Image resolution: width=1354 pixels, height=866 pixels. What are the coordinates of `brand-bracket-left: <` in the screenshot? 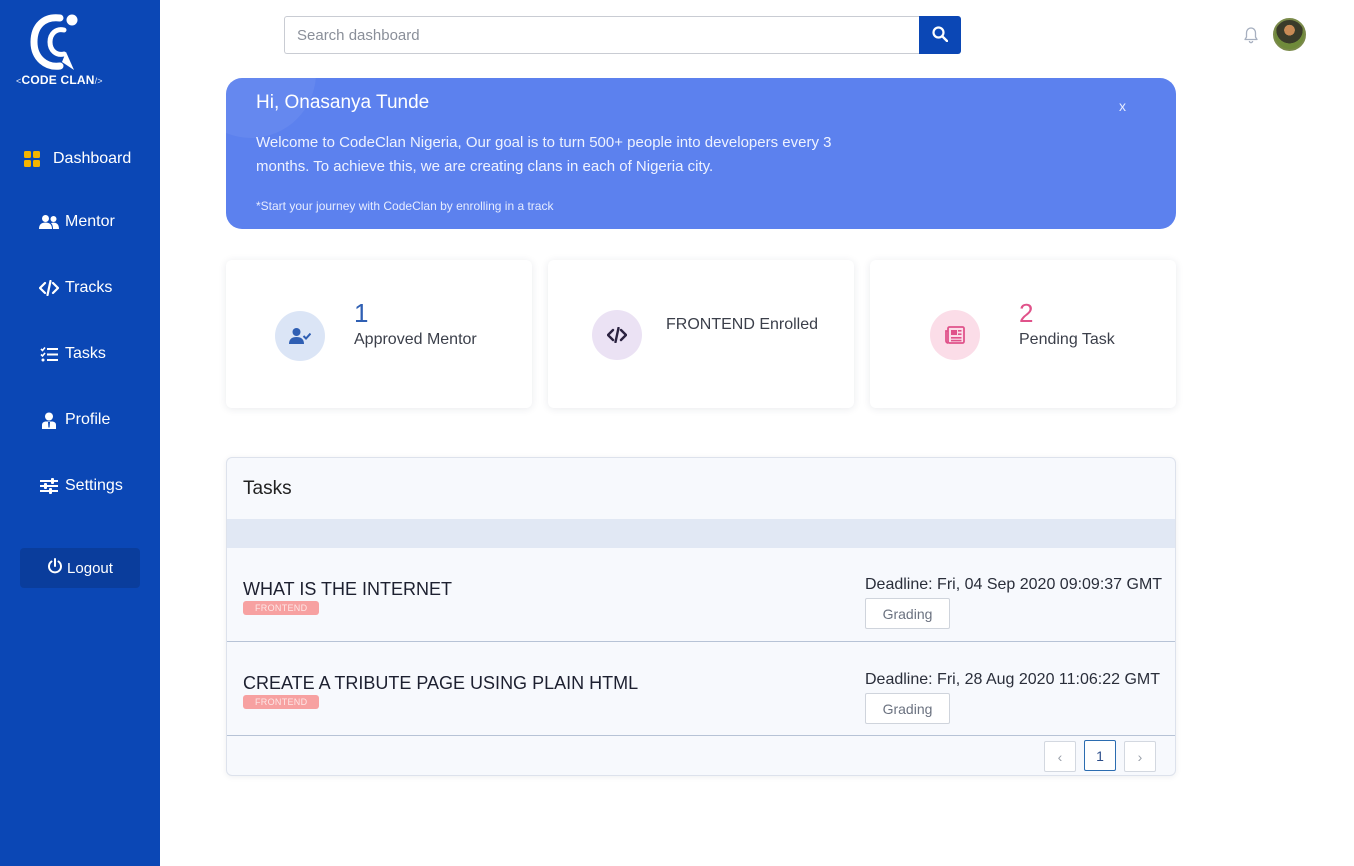 It's located at (19, 81).